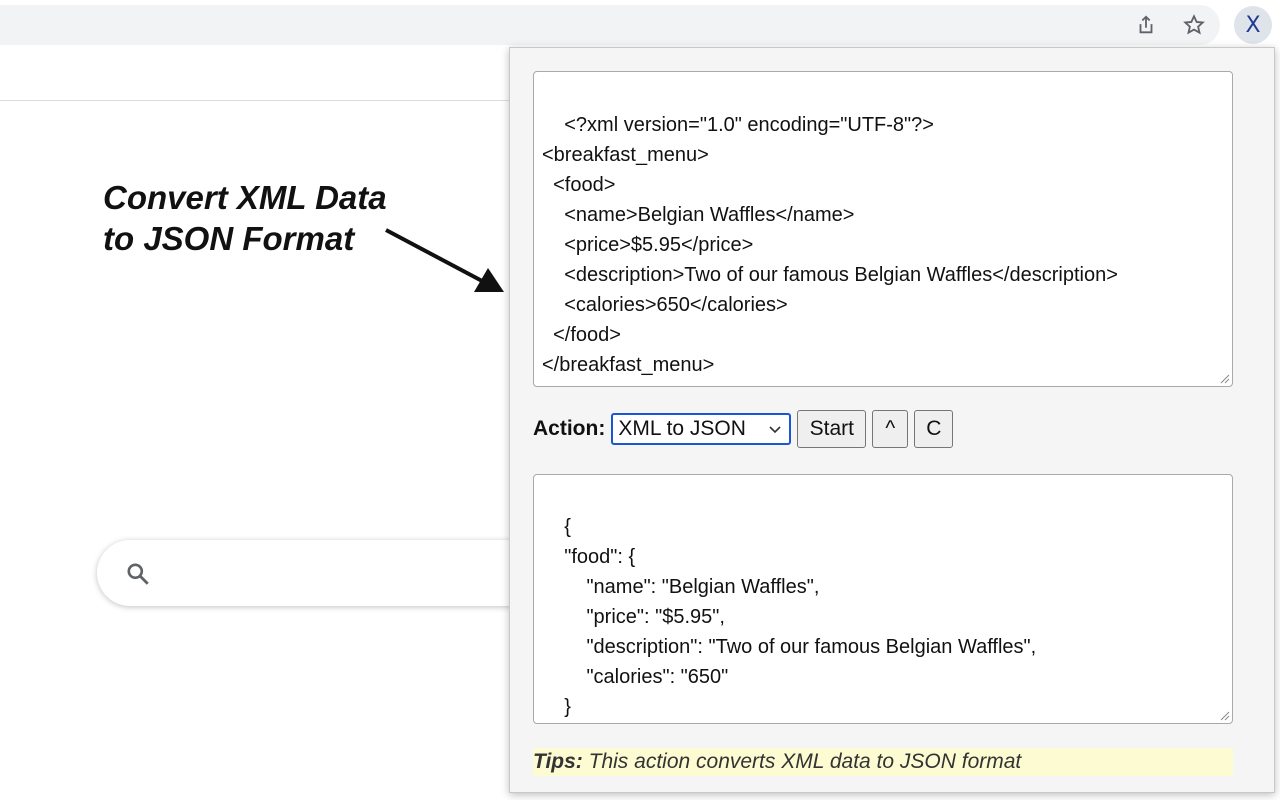 The width and height of the screenshot is (1280, 800). I want to click on extension-badge: X, so click(1253, 25).